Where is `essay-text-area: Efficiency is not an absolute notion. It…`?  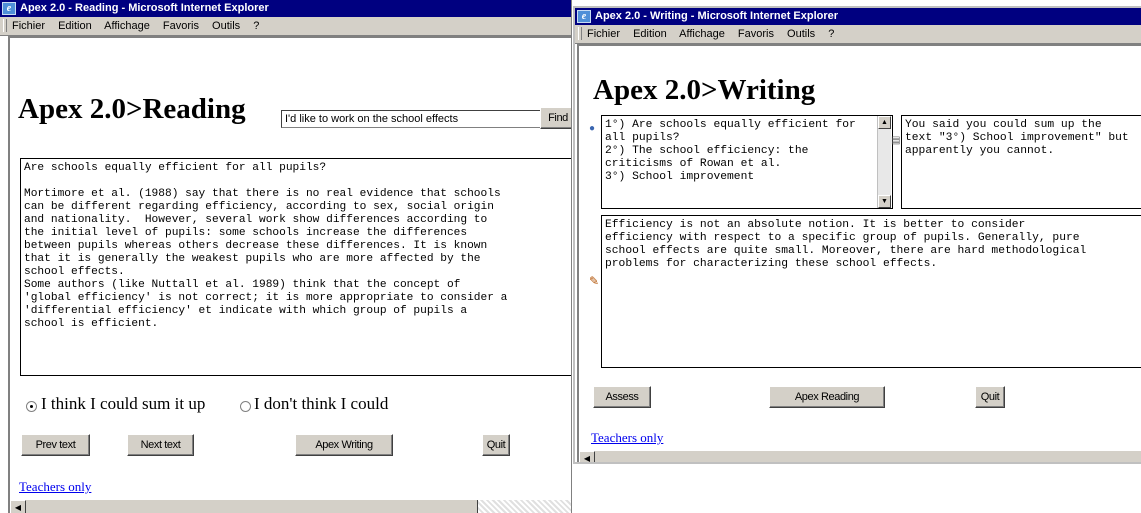
essay-text-area: Efficiency is not an absolute notion. It… is located at coordinates (871, 291).